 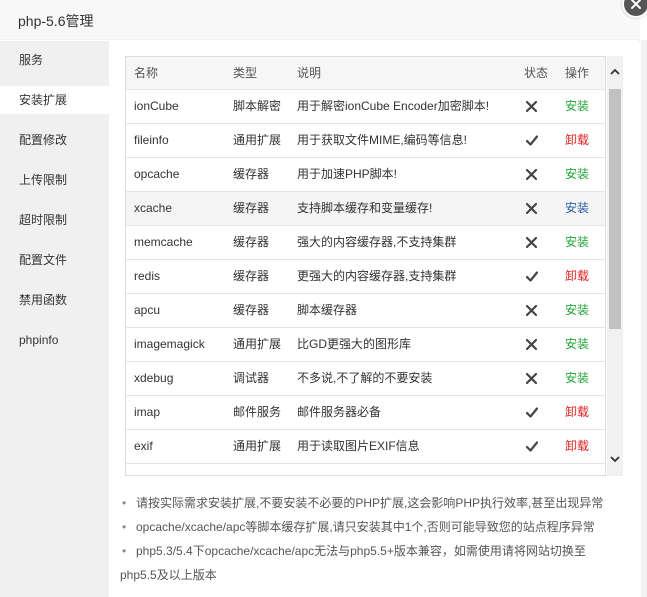 I want to click on ext-desc: 脚本缓存器, so click(x=327, y=310).